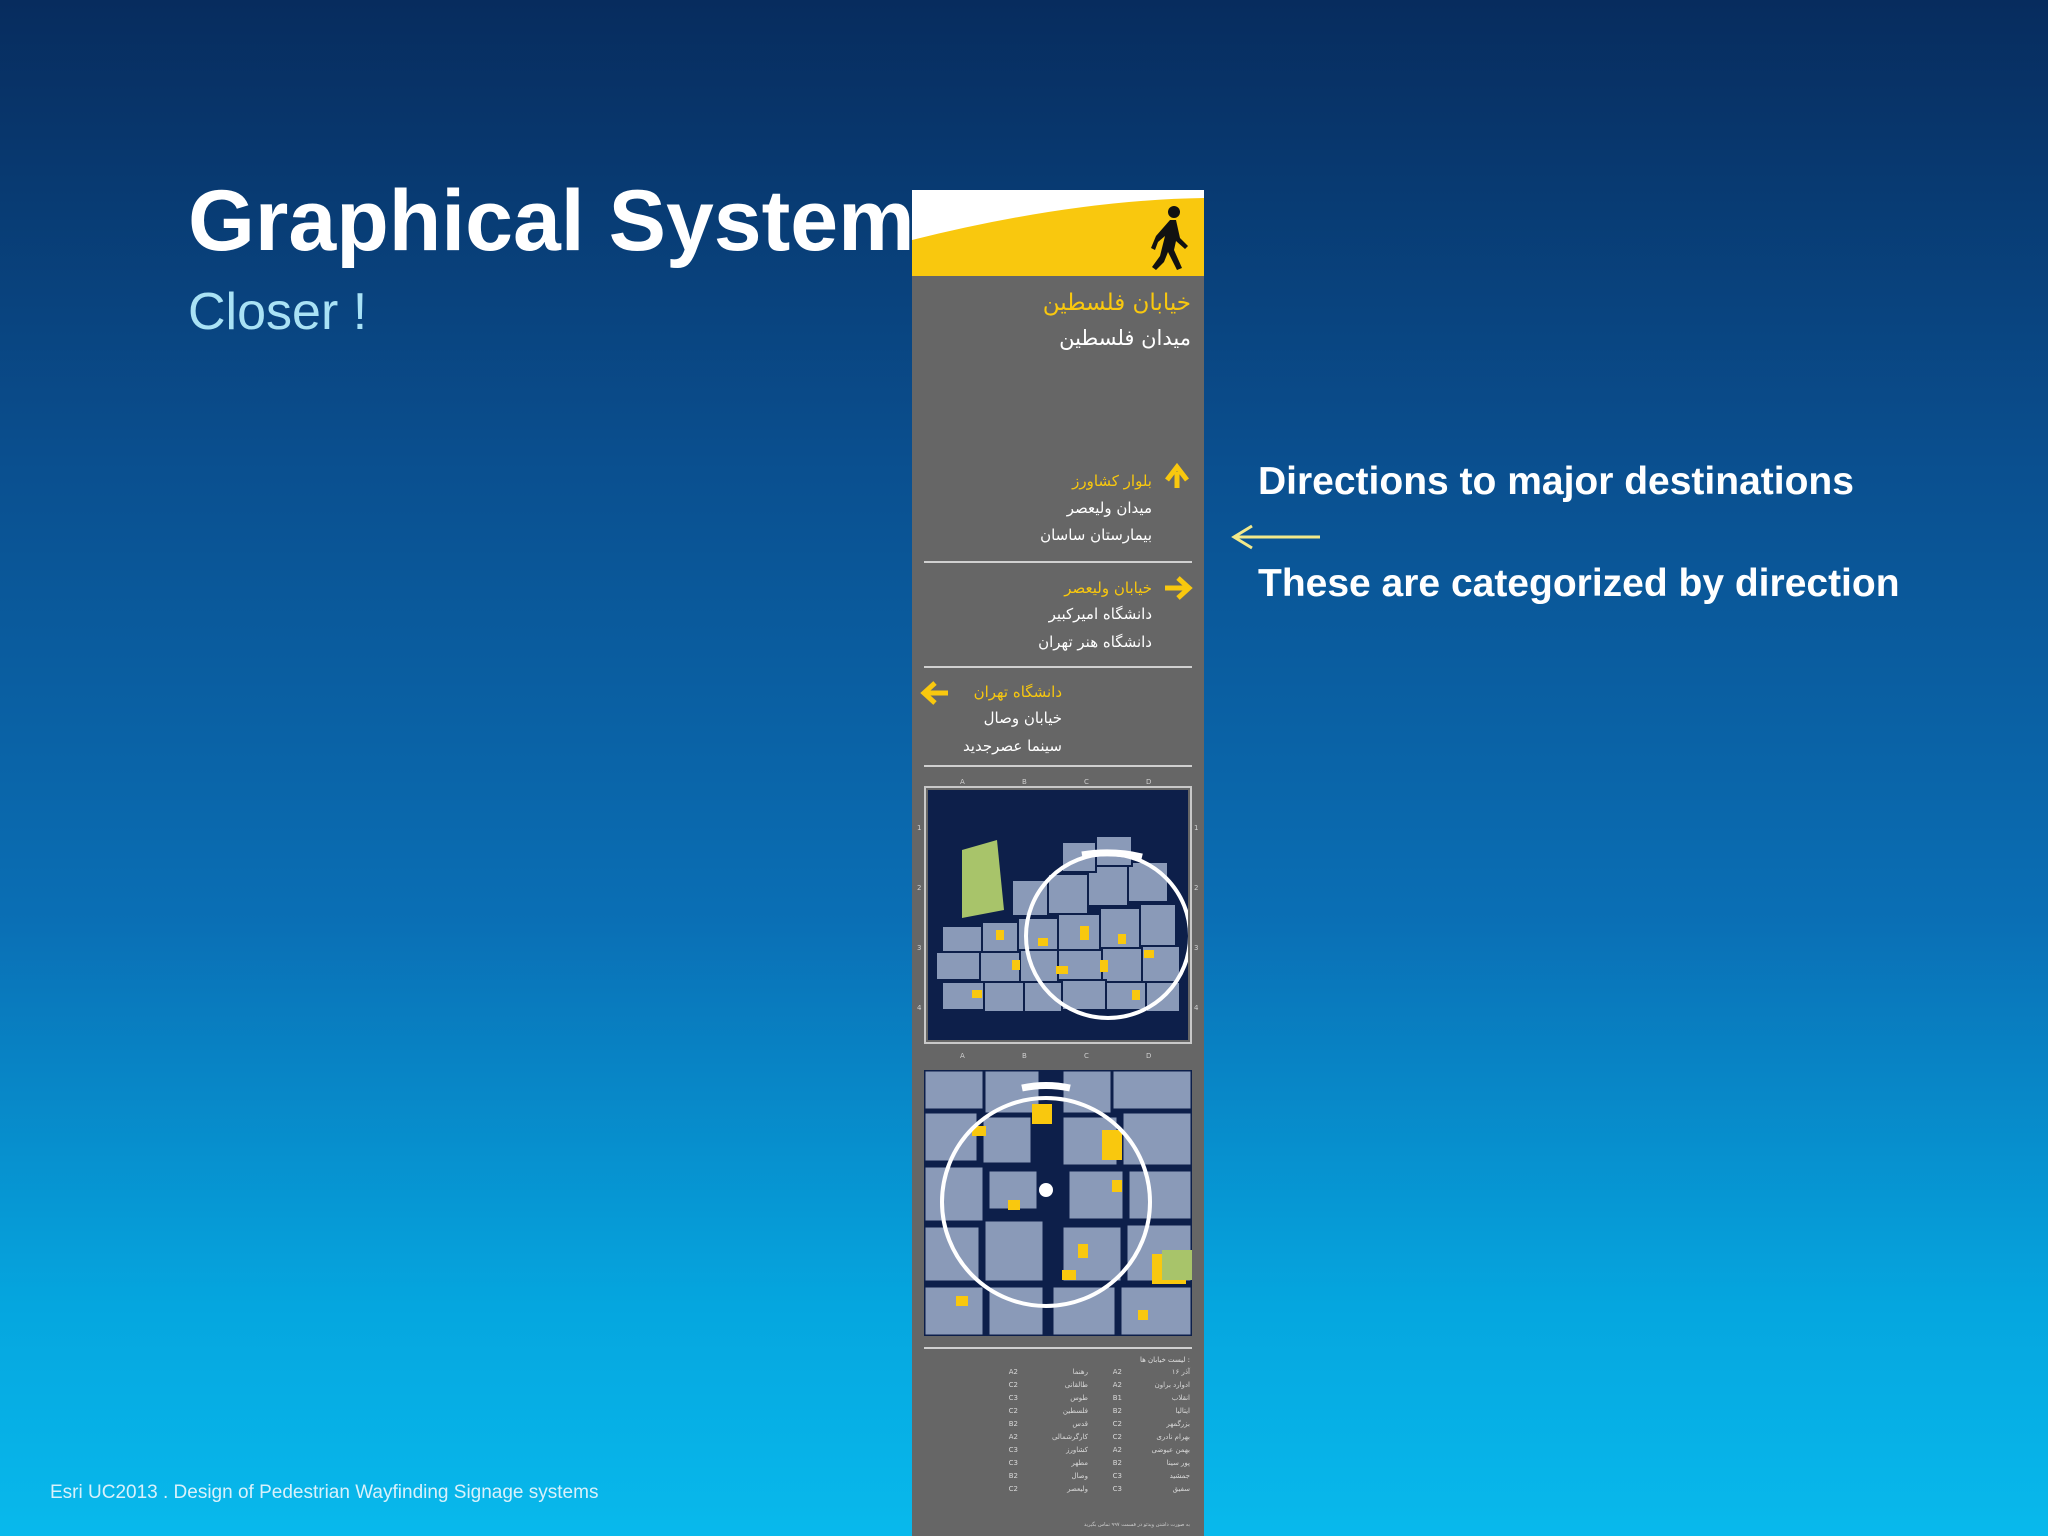 This screenshot has width=2048, height=1536. Describe the element at coordinates (1046, 1190) in the screenshot. I see `you-are-here-marker` at that location.